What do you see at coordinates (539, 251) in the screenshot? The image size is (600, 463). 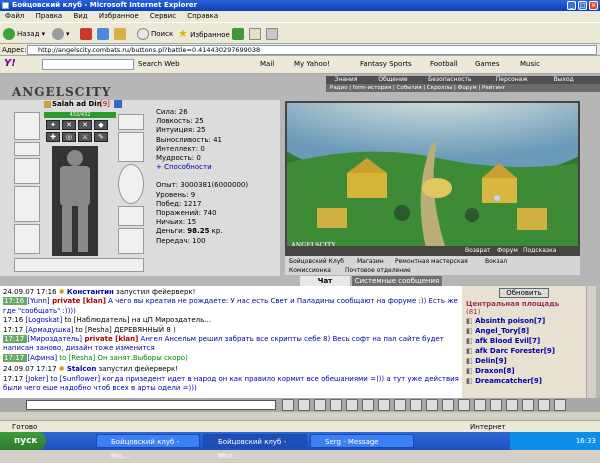 I see `hint-link: Подсказка` at bounding box center [539, 251].